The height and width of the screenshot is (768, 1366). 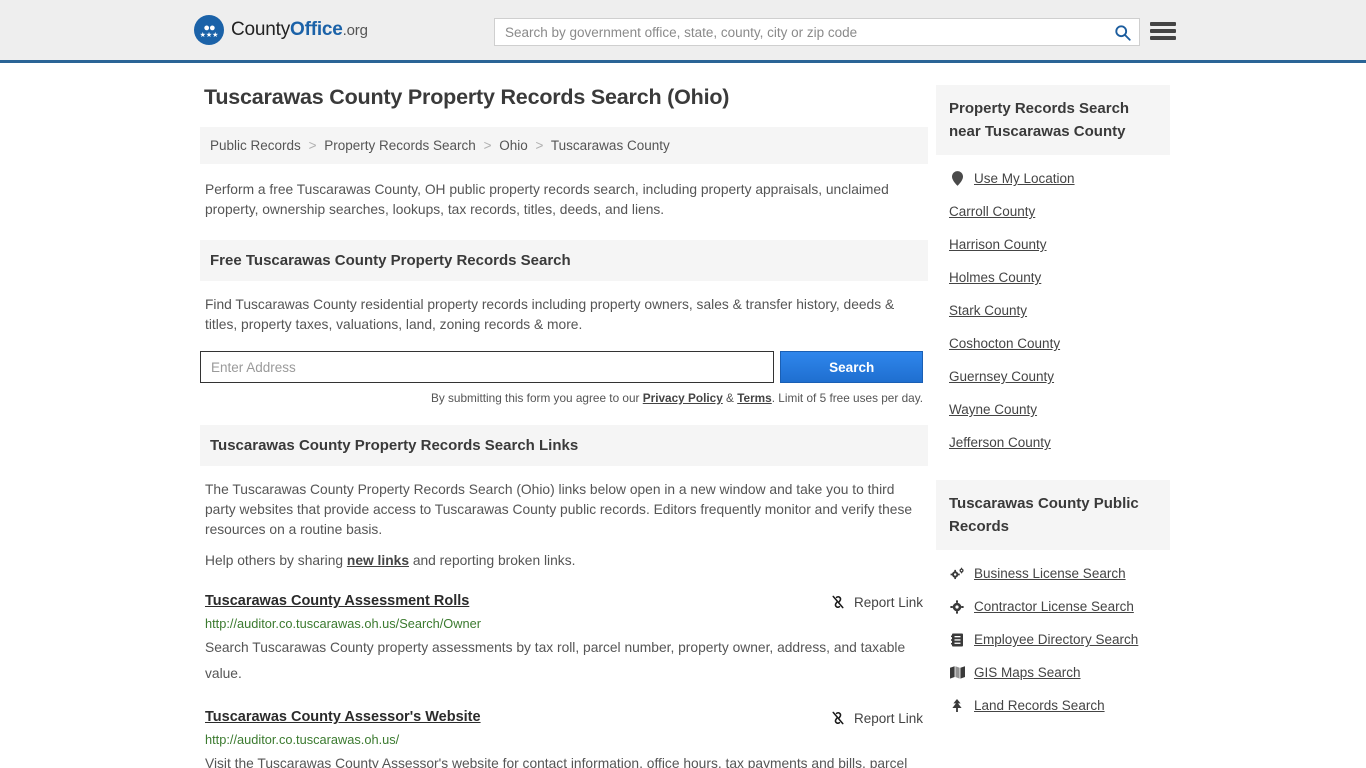 I want to click on breadcrumb-item-property-records-search: Property Records Search, so click(x=400, y=145).